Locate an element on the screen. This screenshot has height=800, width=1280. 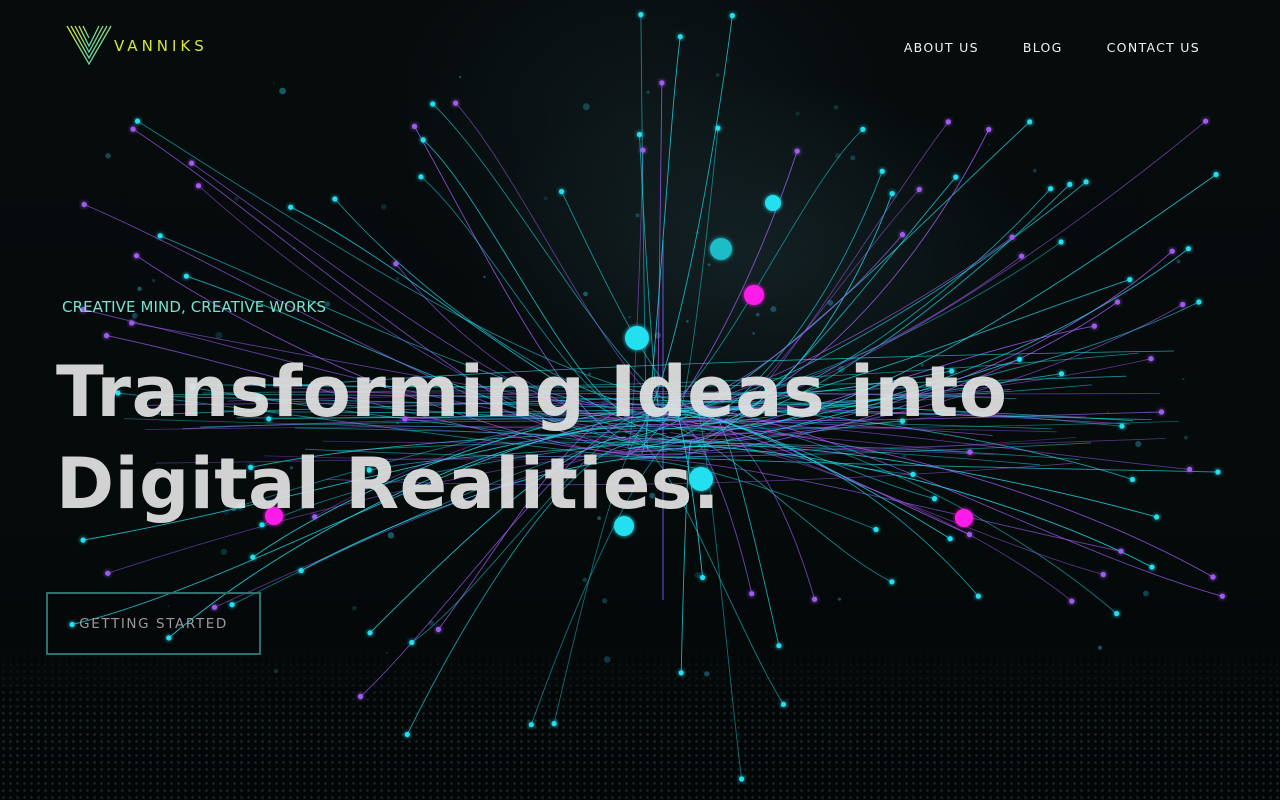
headline-line-1: Transforming Ideas into is located at coordinates (532, 392).